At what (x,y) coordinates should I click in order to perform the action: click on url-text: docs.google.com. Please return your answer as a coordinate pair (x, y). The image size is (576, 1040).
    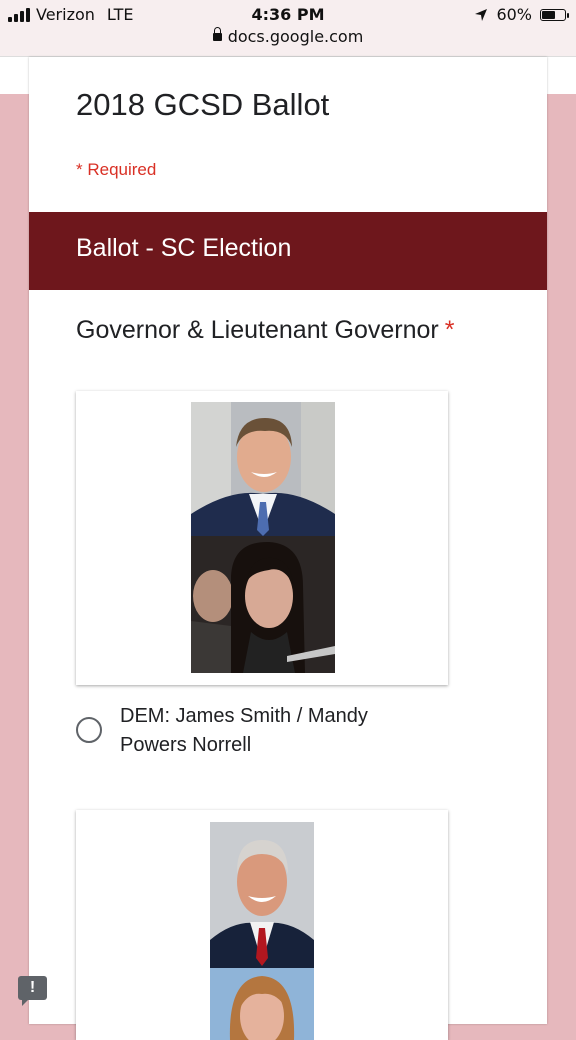
    Looking at the image, I should click on (295, 36).